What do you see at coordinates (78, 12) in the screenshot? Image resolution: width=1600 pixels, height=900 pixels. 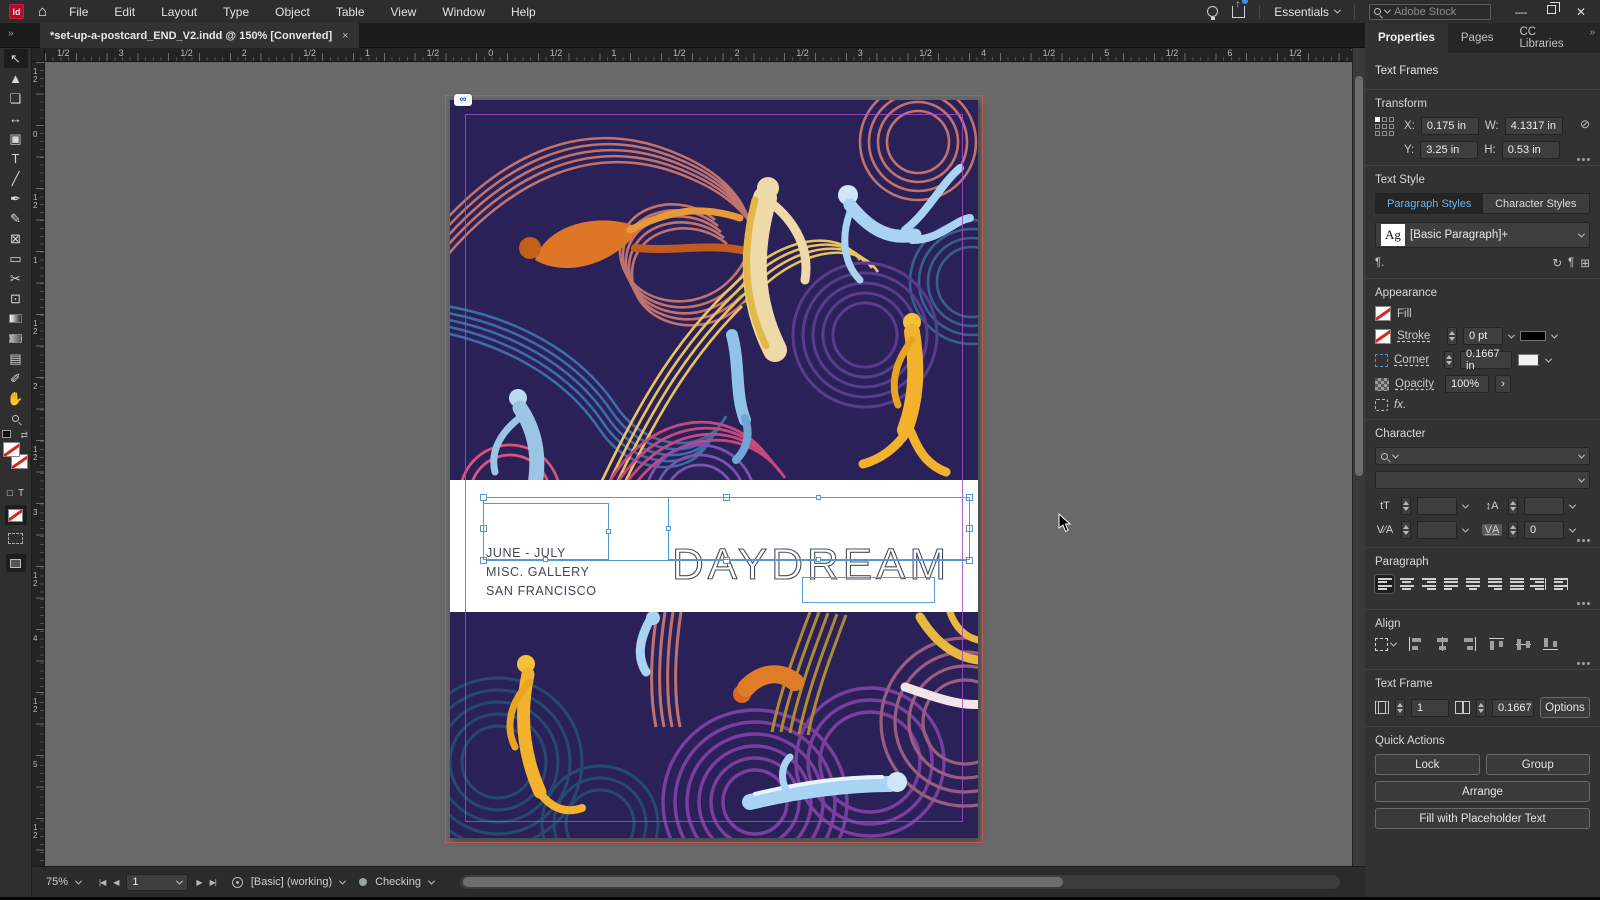 I see `menu-file: File` at bounding box center [78, 12].